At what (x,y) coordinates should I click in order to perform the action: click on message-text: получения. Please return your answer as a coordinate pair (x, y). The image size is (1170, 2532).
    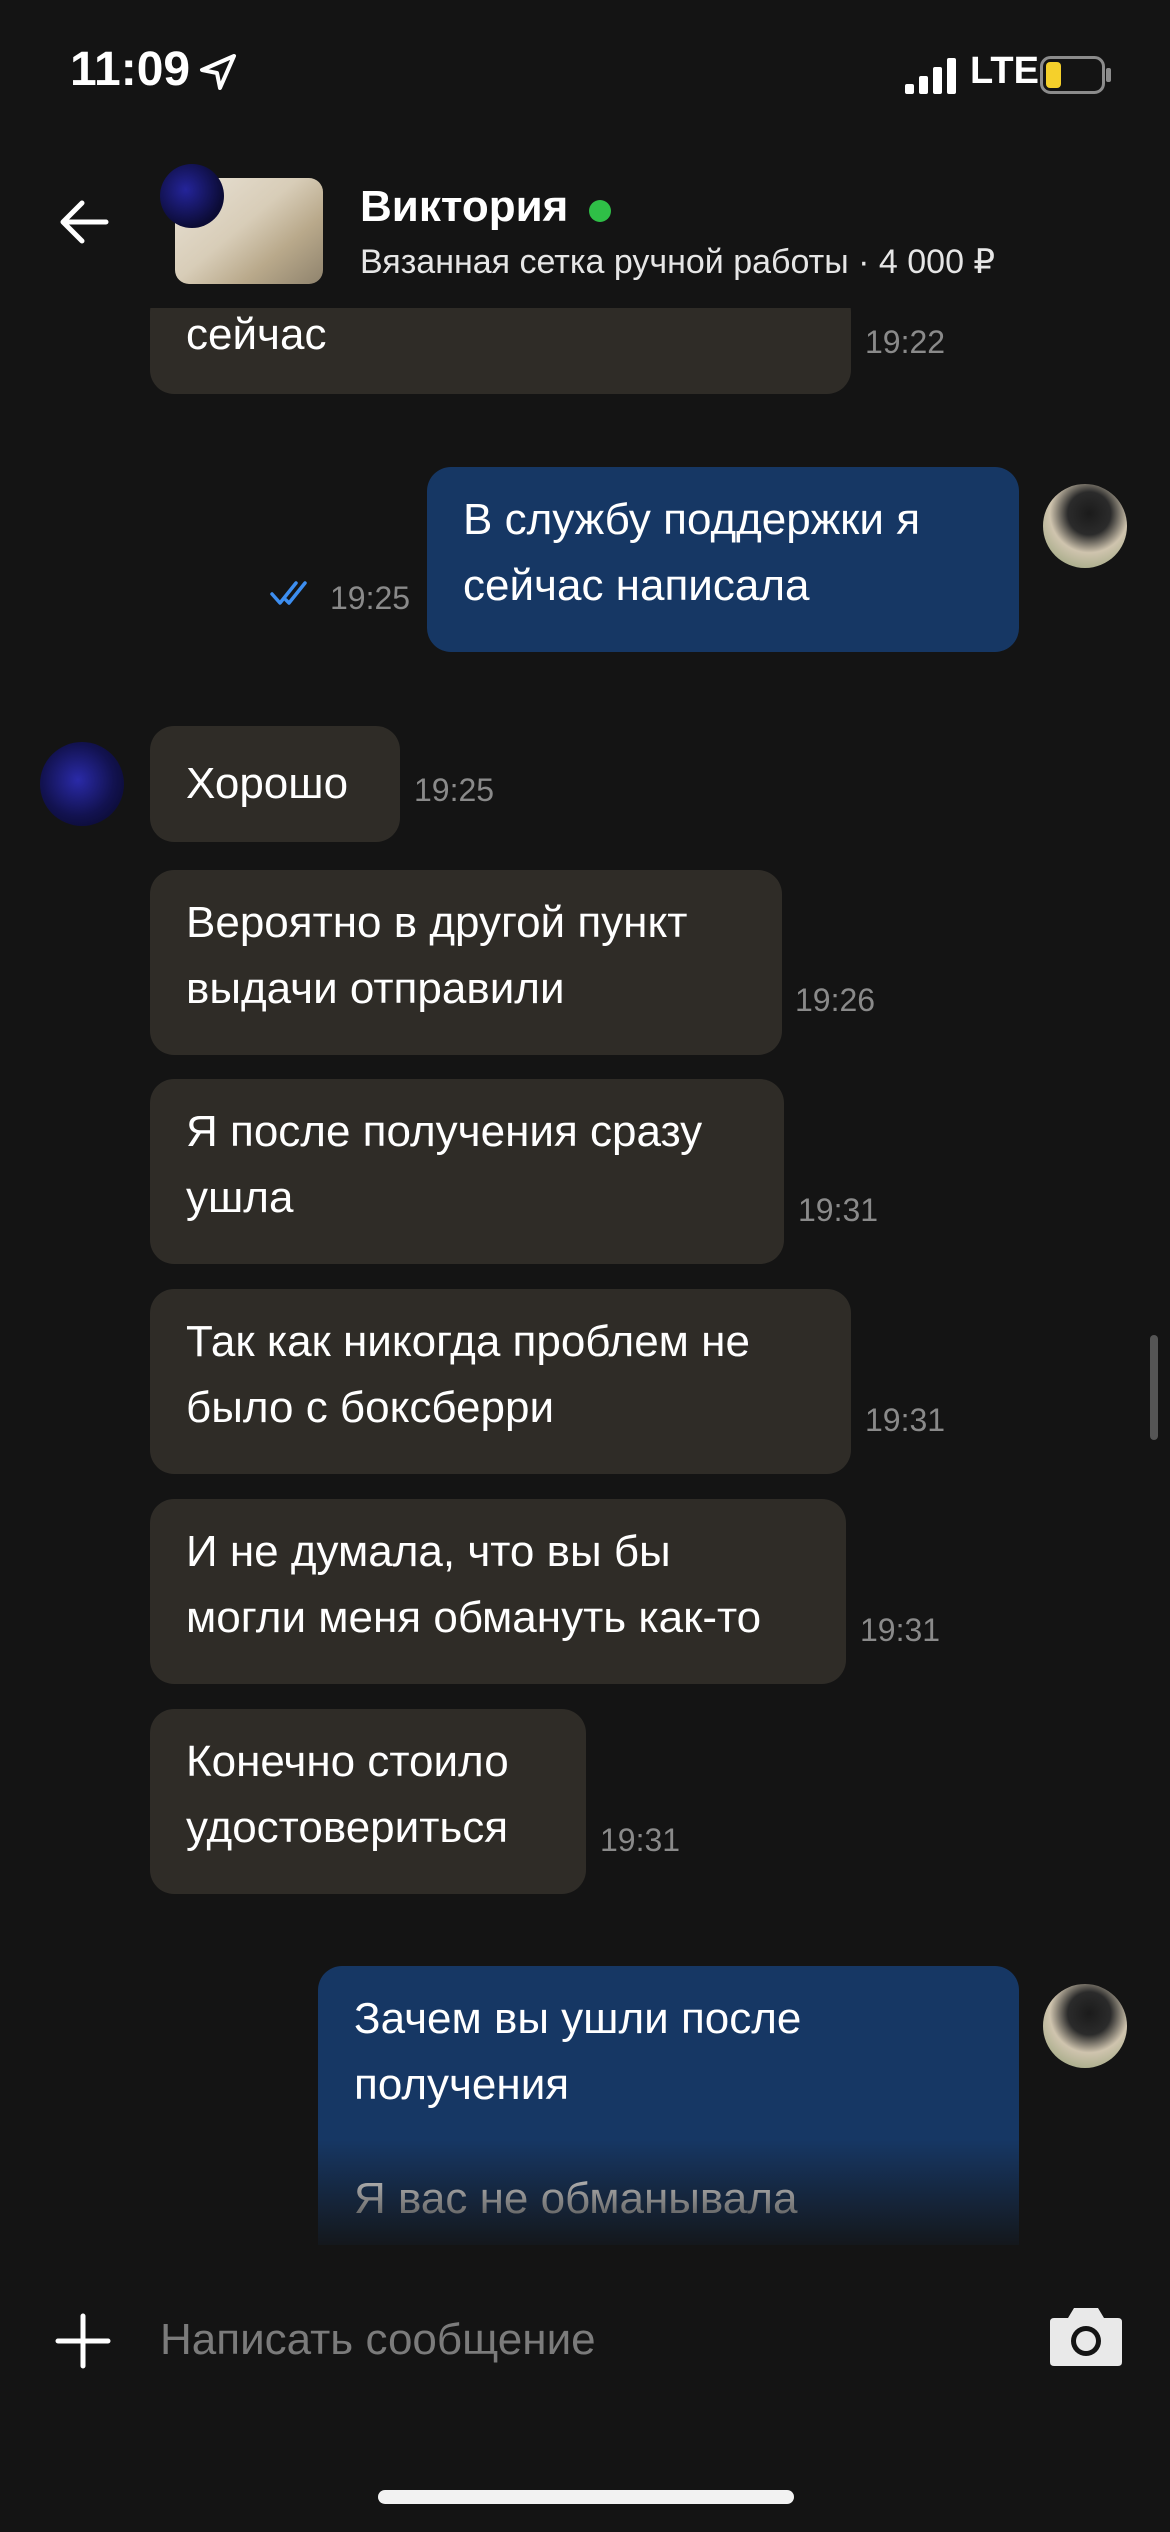
    Looking at the image, I should click on (462, 2084).